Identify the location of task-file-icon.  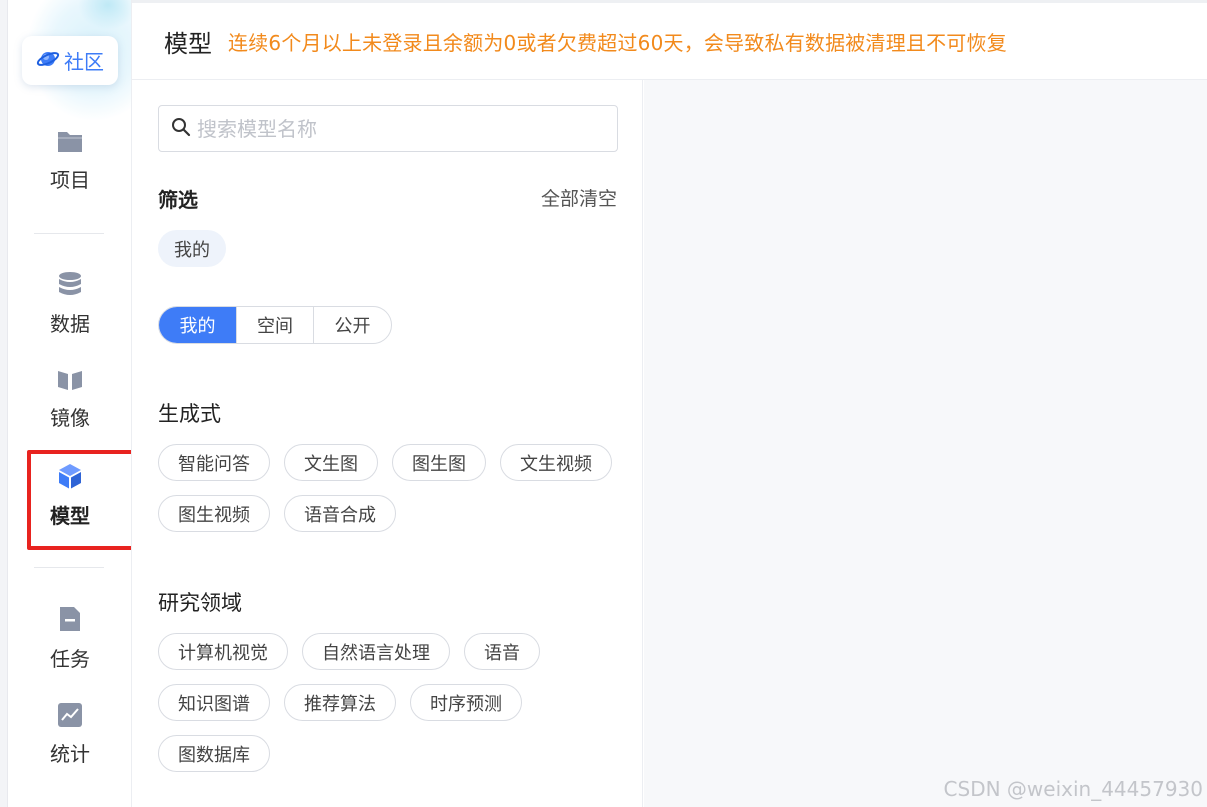
(70, 621).